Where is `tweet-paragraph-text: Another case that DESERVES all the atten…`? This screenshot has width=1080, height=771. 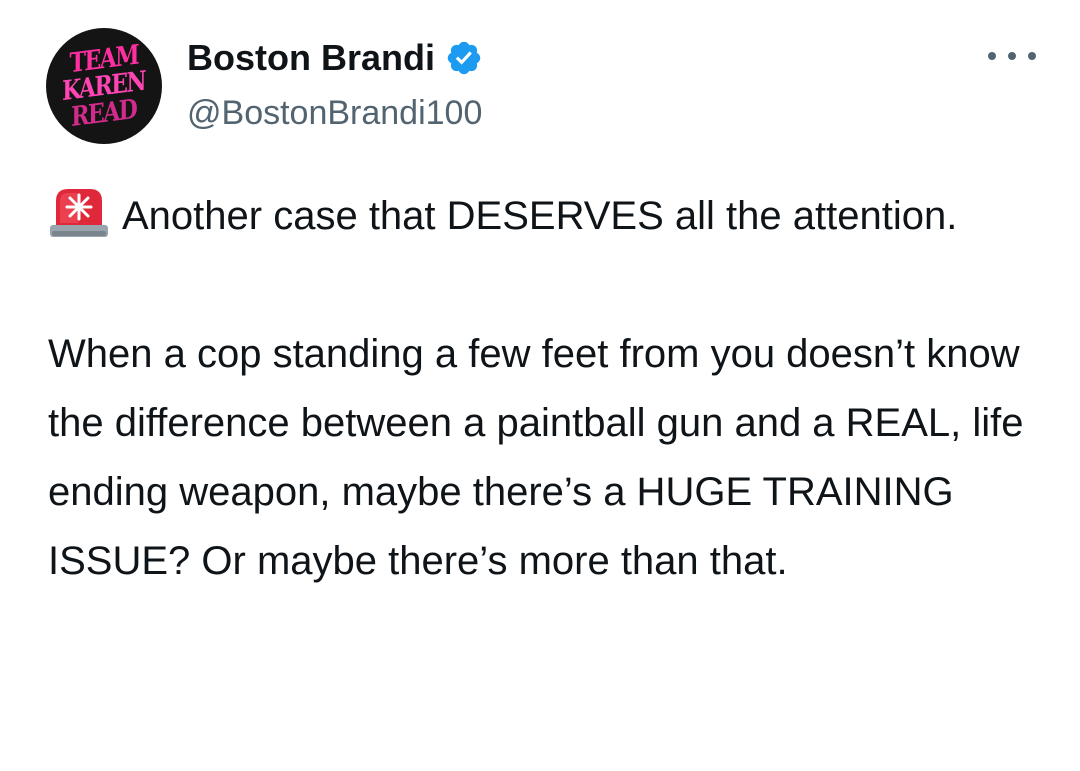 tweet-paragraph-text: Another case that DESERVES all the atten… is located at coordinates (540, 216).